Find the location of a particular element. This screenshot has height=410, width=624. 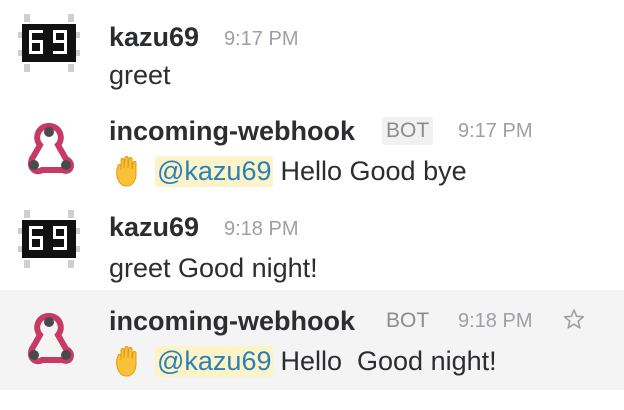

message-text: @kazu69 Hello Good night! is located at coordinates (304, 361).